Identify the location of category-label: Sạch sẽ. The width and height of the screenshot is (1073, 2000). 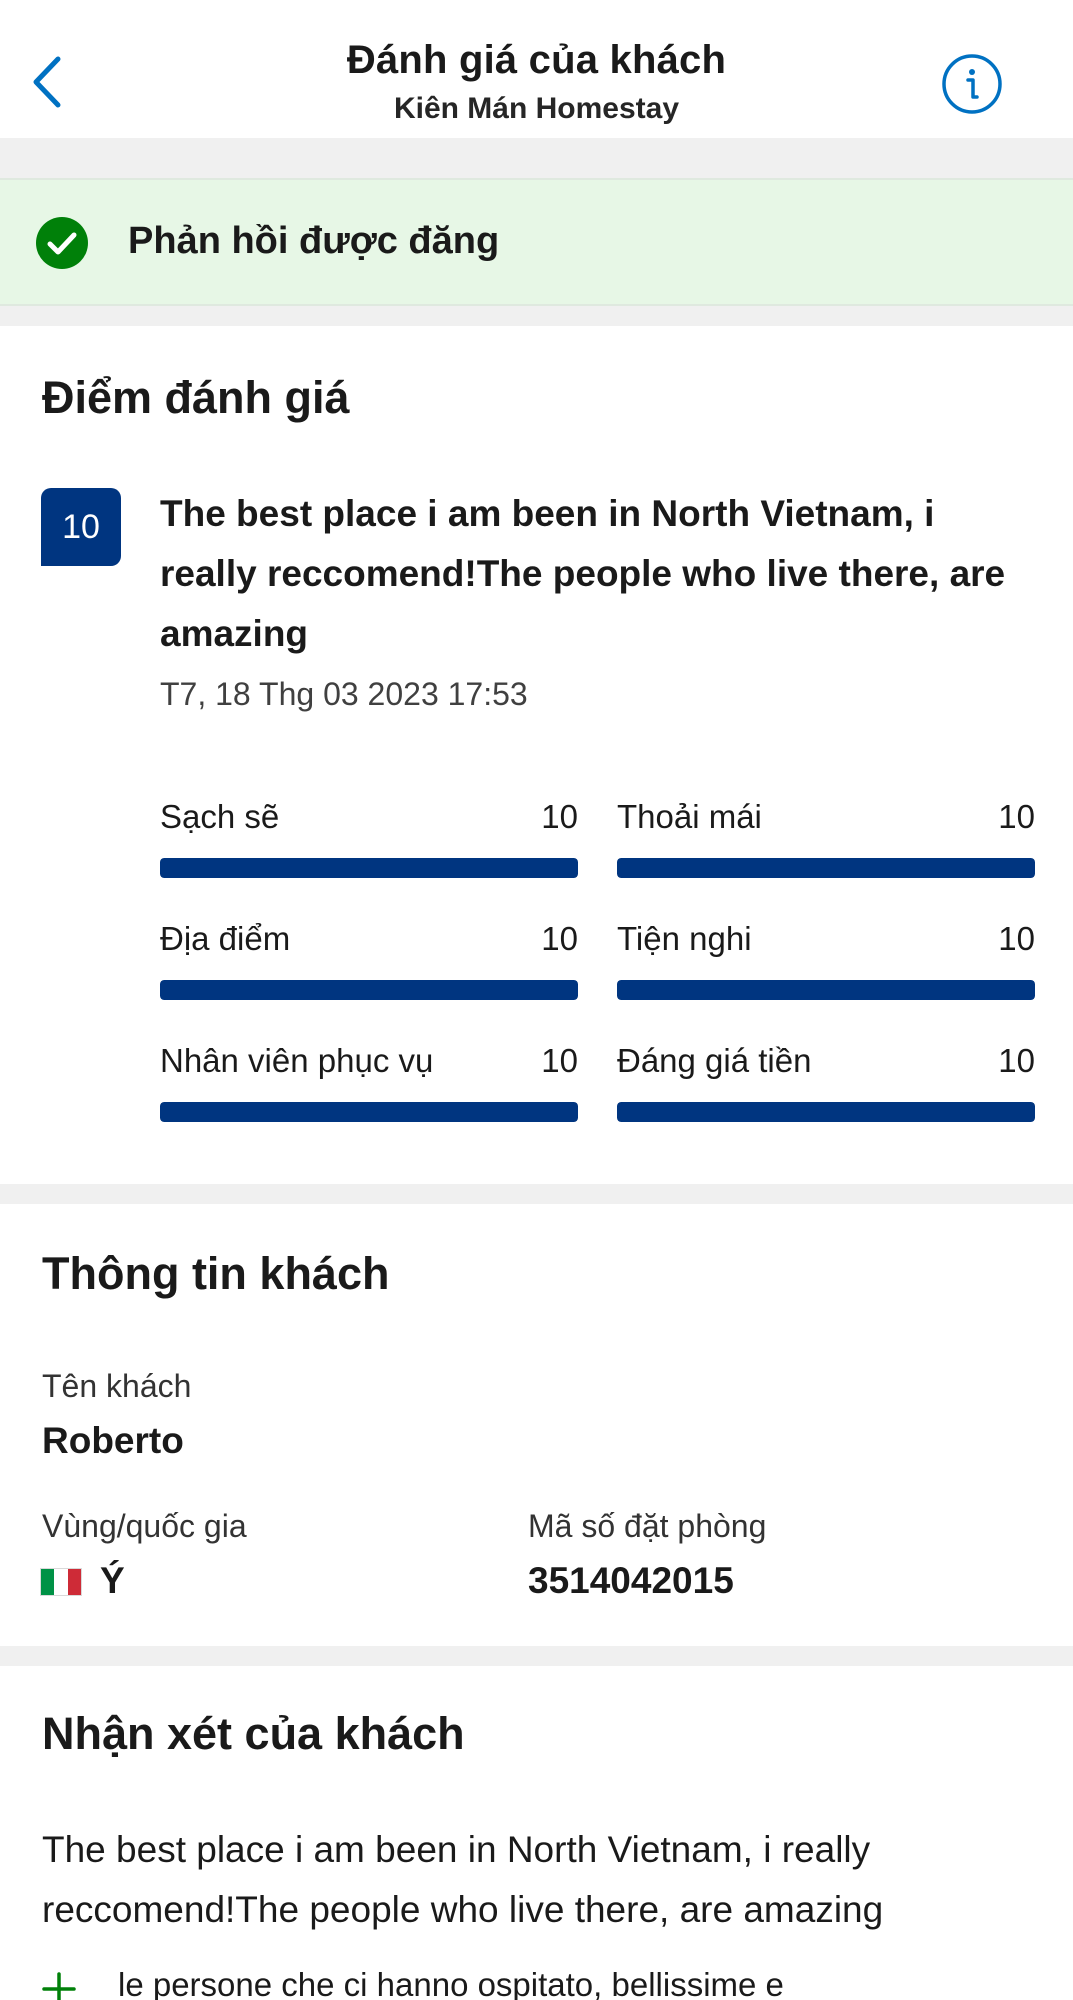
(220, 816).